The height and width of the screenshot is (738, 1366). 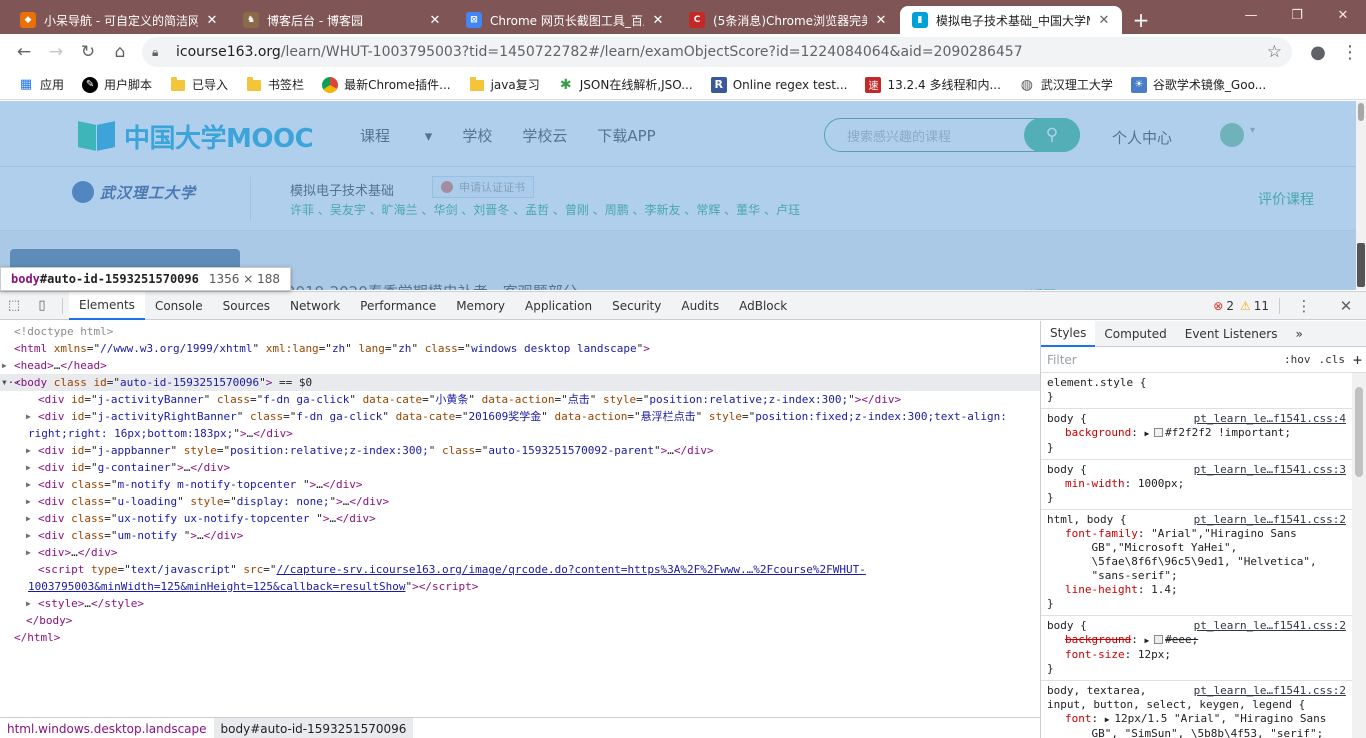 What do you see at coordinates (788, 20) in the screenshot?
I see `tab-3: C (5条消息)Chrome浏览器完美截图 ✕` at bounding box center [788, 20].